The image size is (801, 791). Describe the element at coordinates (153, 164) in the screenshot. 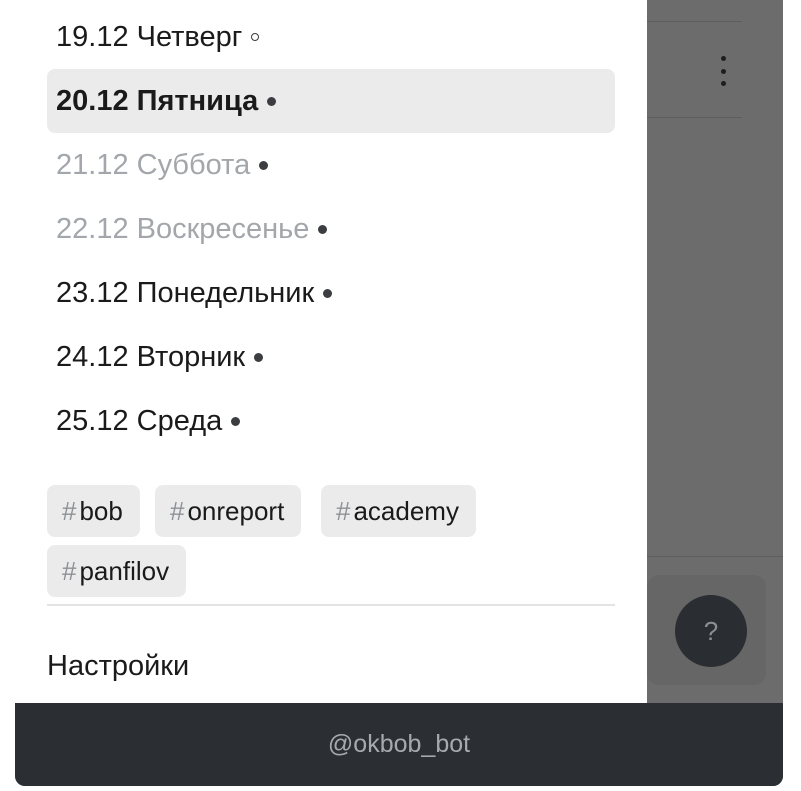

I see `day-label: 21.12 Суббота` at that location.